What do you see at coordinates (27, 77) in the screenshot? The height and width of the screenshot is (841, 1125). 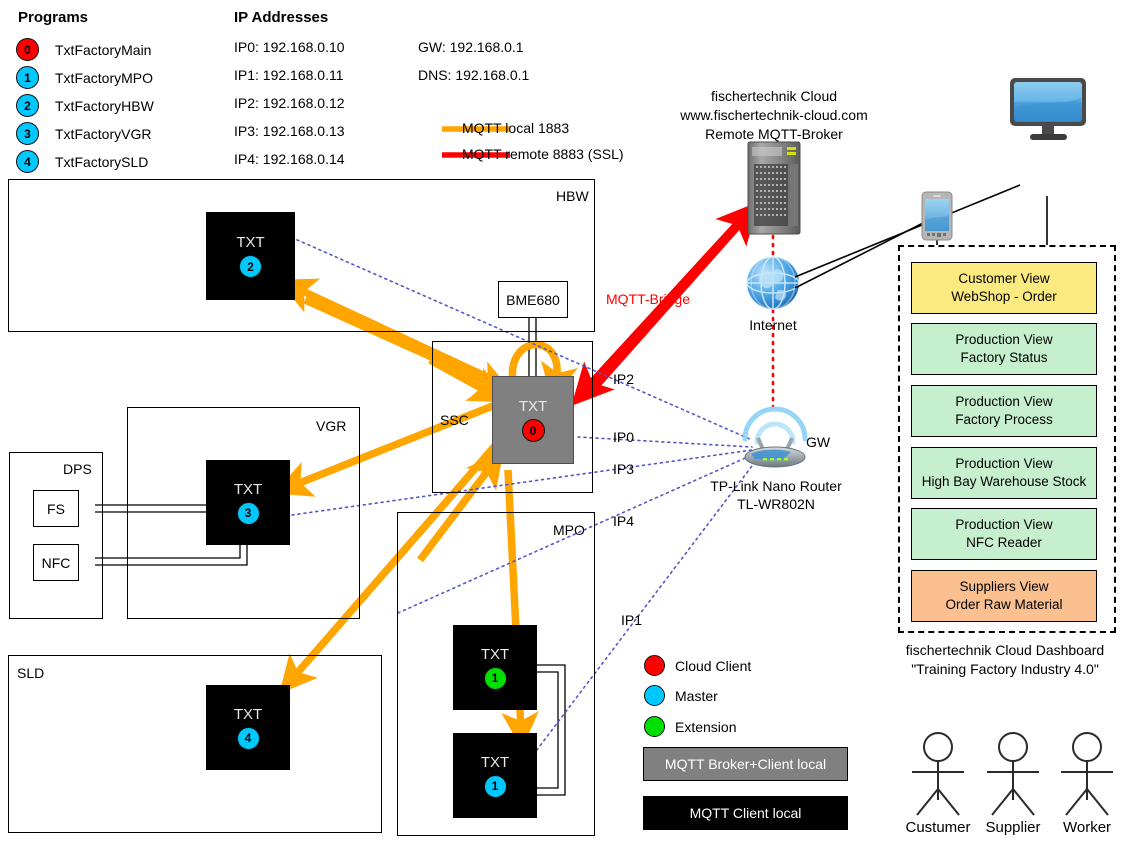 I see `program-badge-1: 1` at bounding box center [27, 77].